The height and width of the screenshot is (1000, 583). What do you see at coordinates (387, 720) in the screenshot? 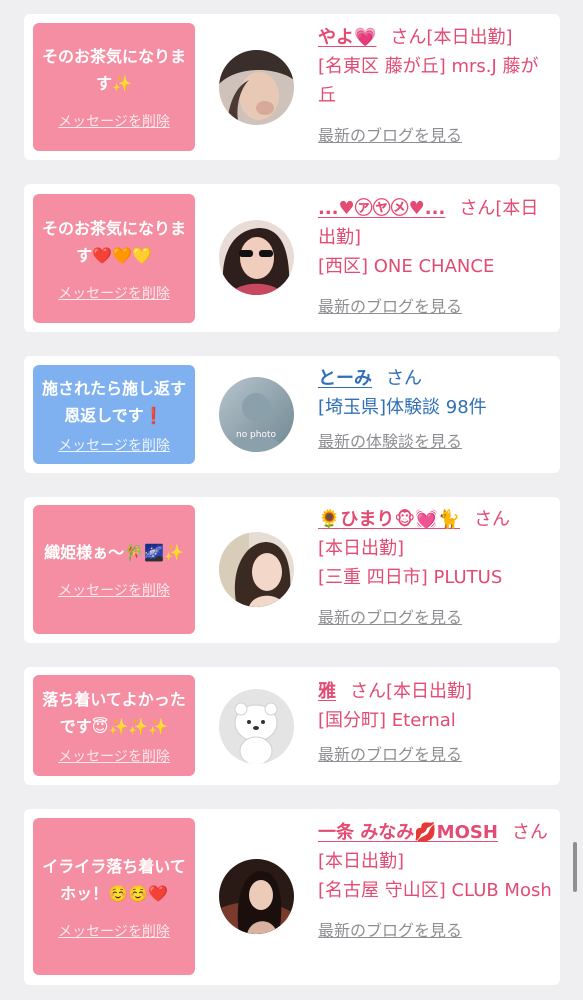
I see `location-shop: [国分町] Eternal` at bounding box center [387, 720].